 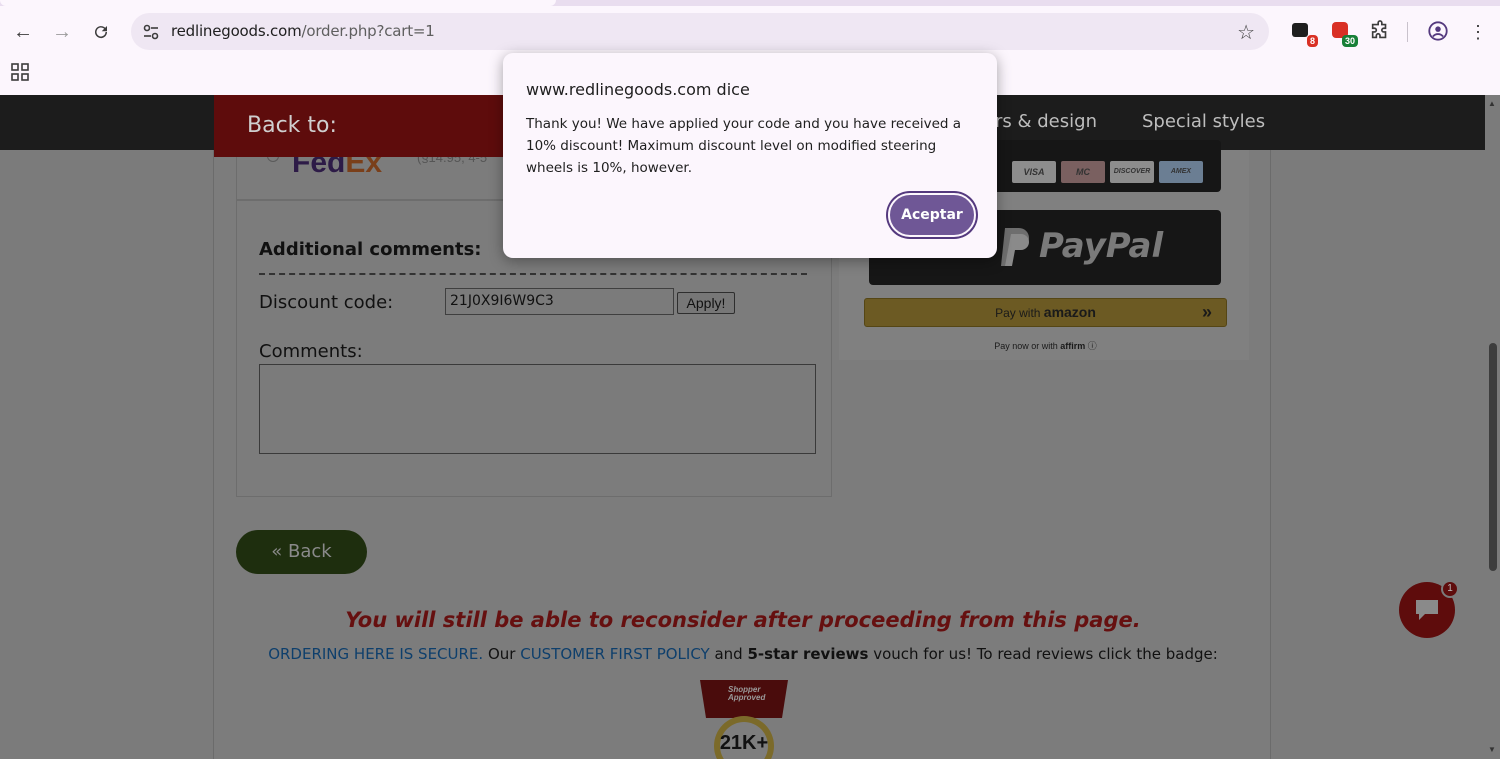 What do you see at coordinates (744, 743) in the screenshot?
I see `shopper-badge-count: 21K+` at bounding box center [744, 743].